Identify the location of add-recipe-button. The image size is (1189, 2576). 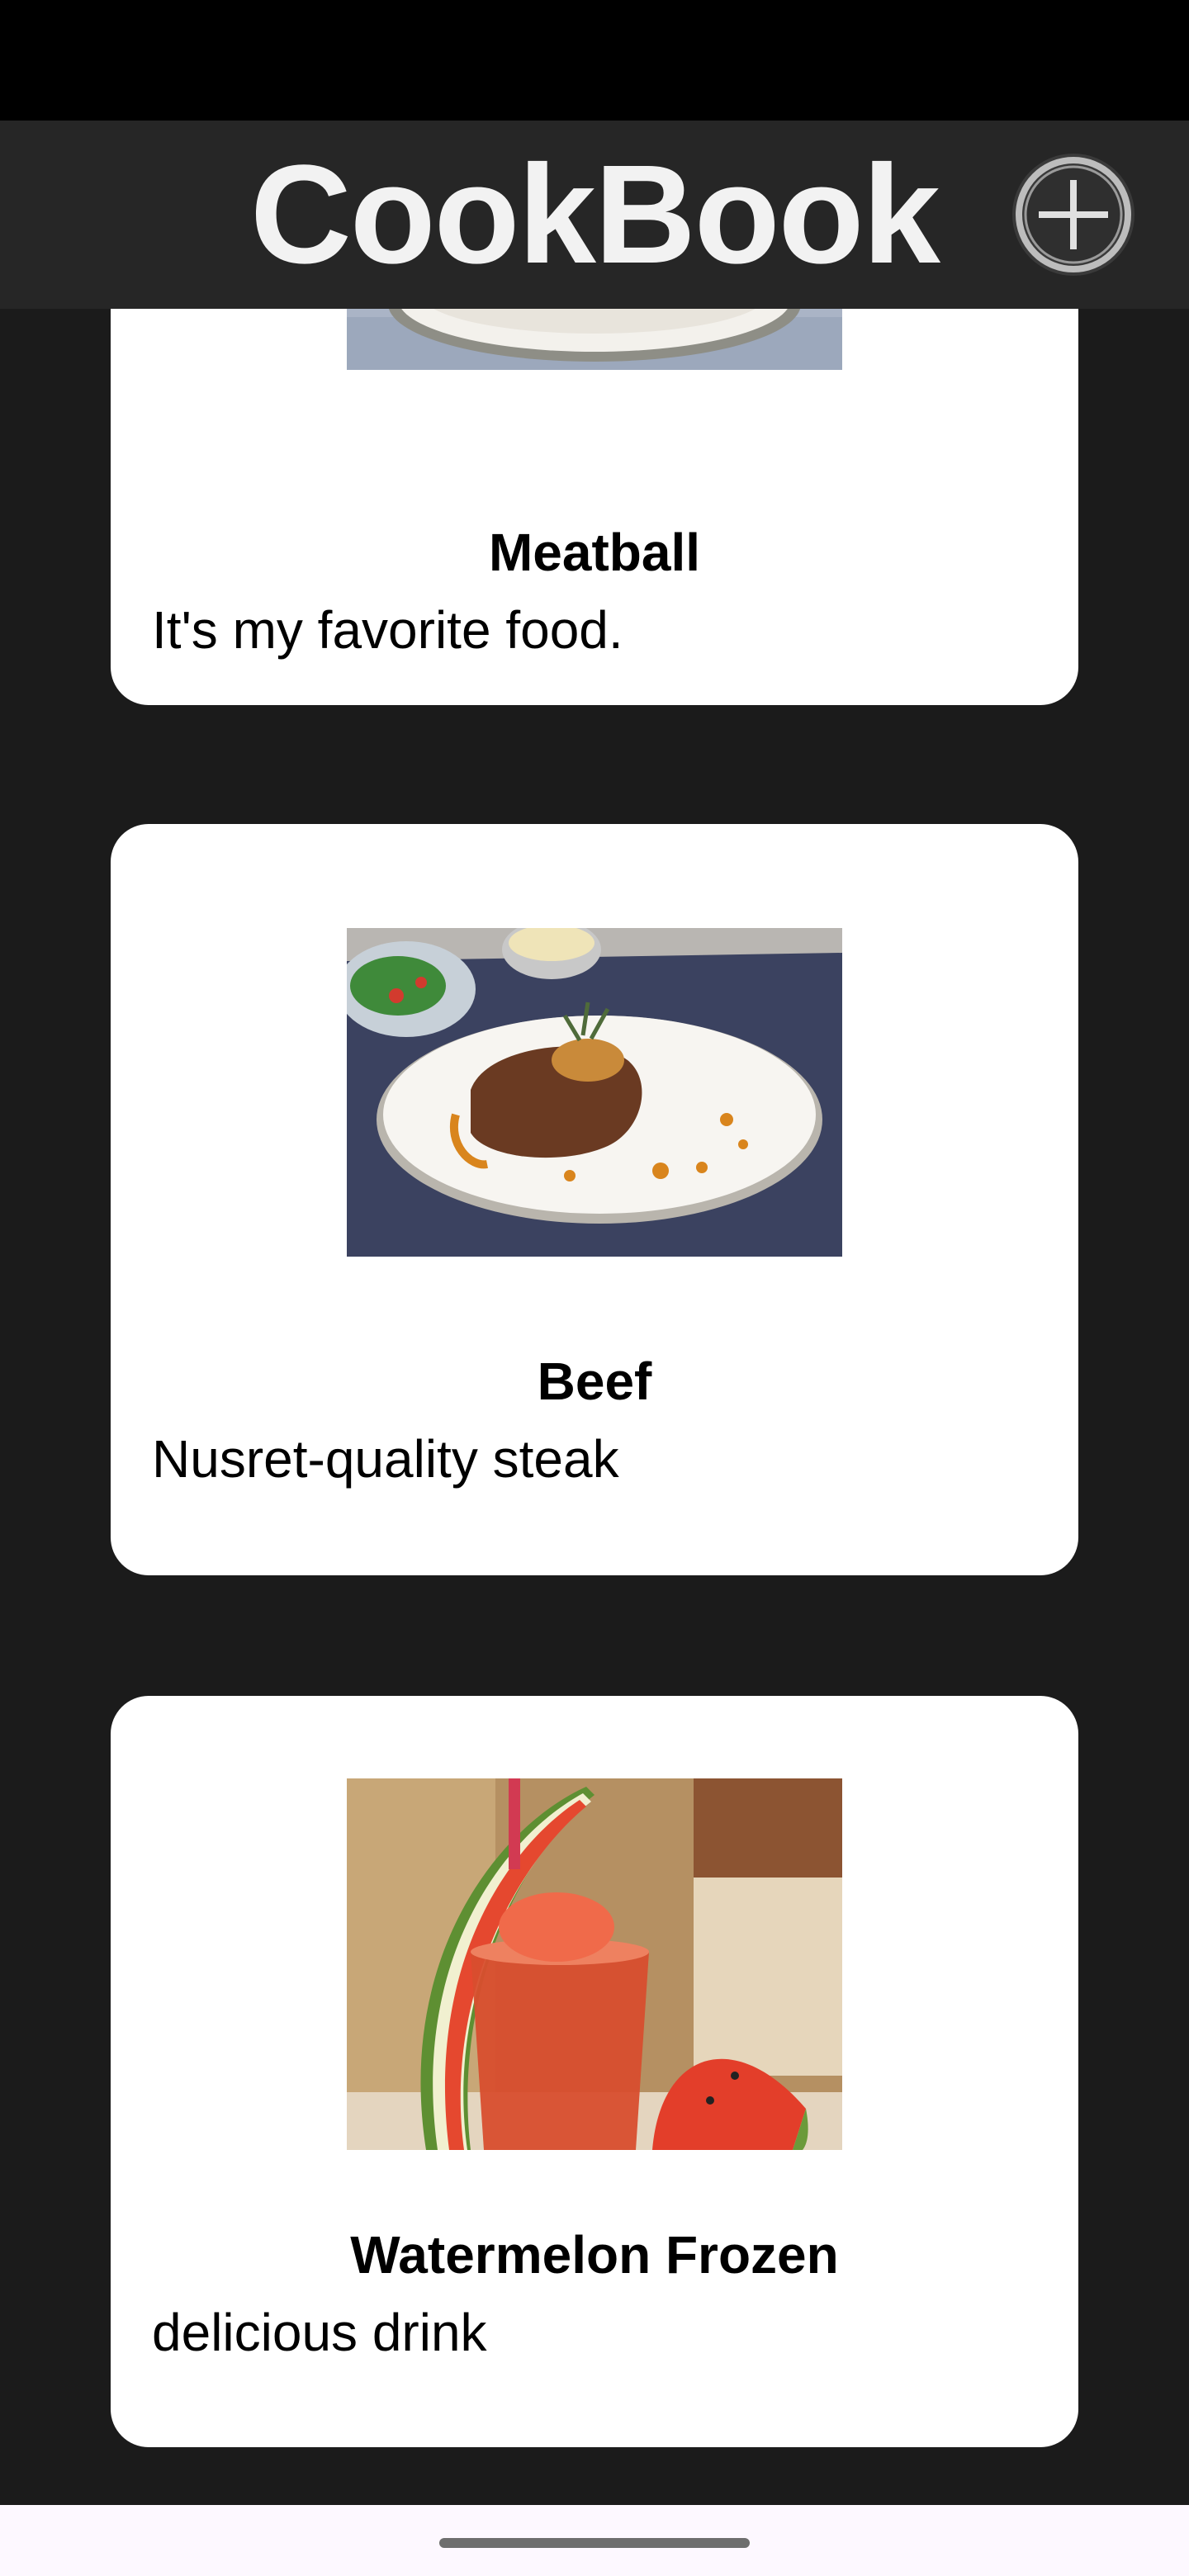
(1073, 214).